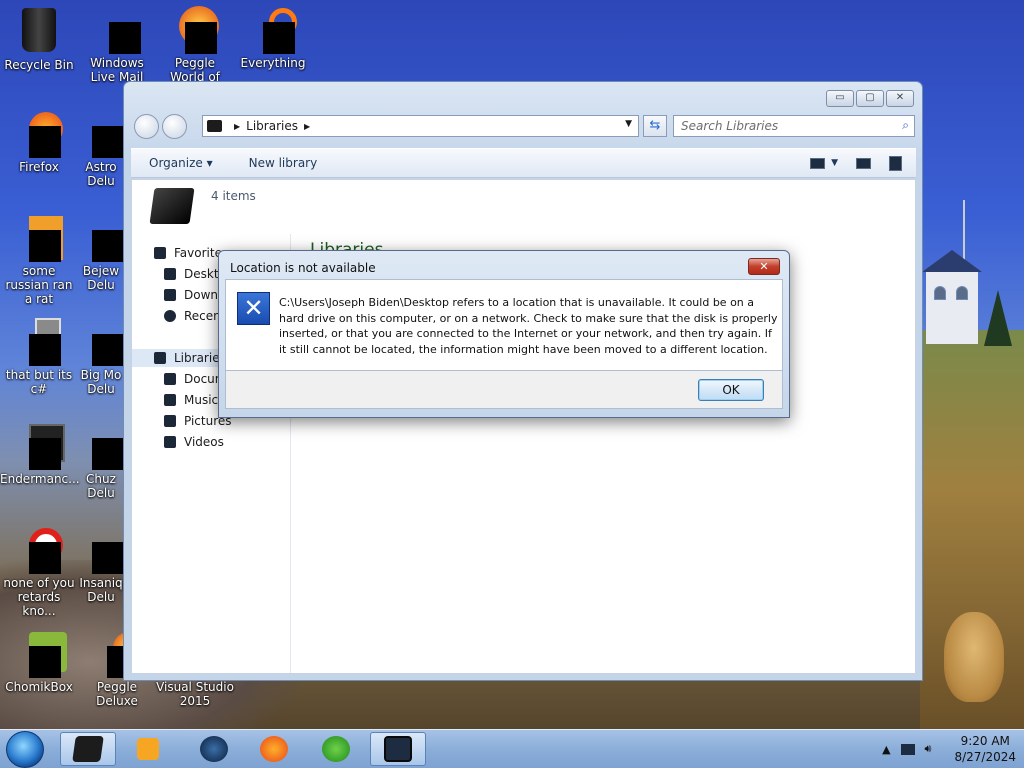 The image size is (1024, 768). I want to click on error-icon: ✕, so click(253, 308).